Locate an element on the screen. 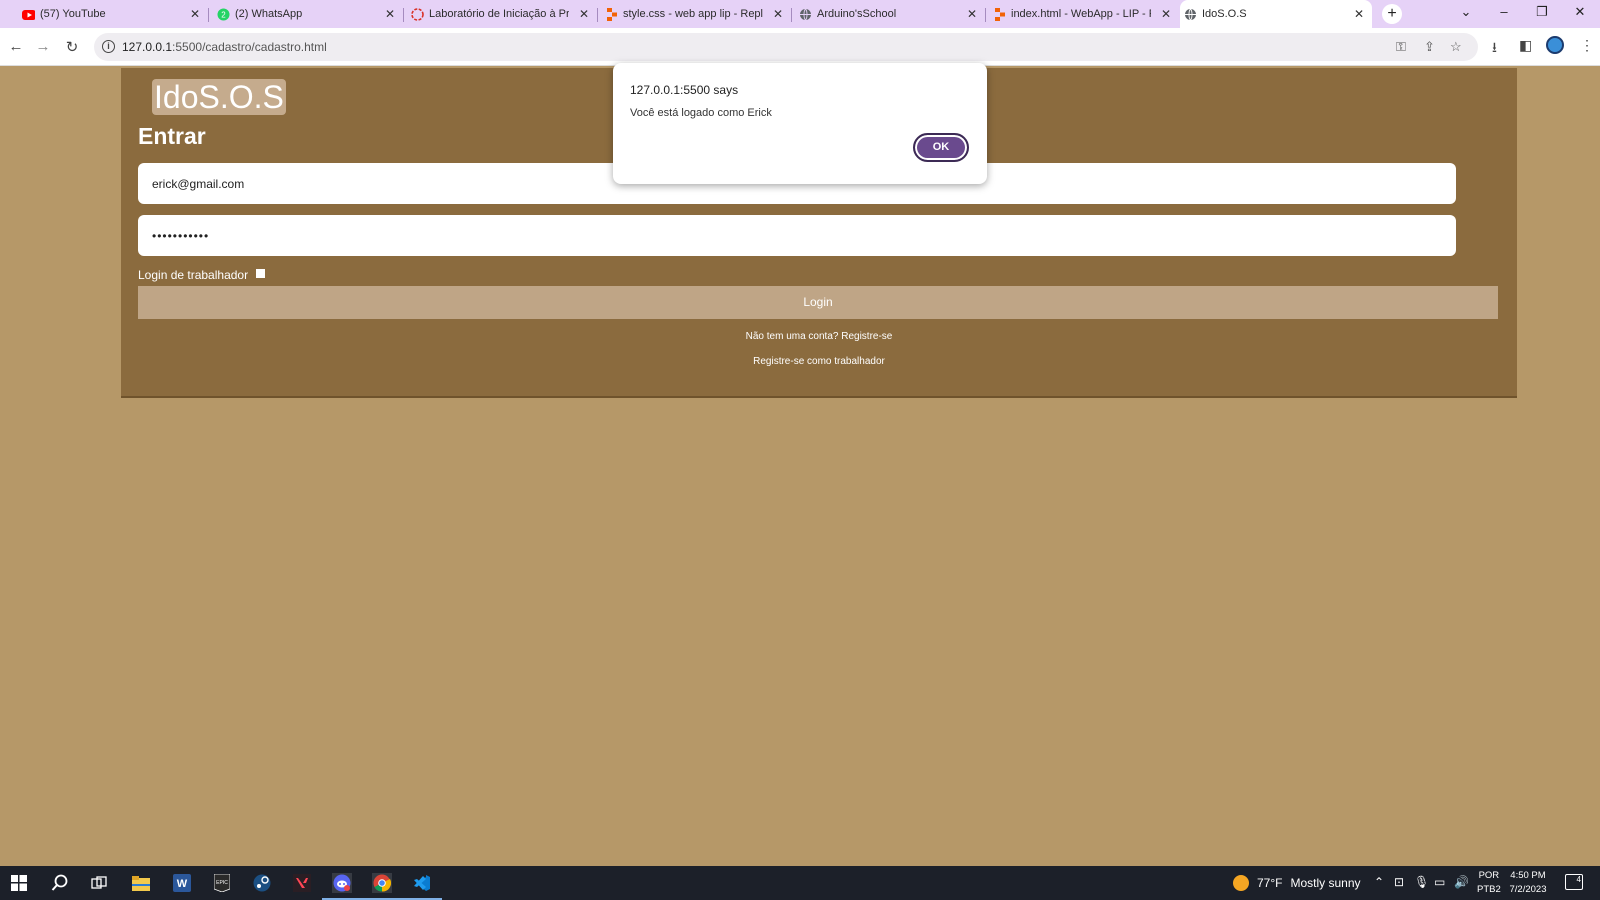 Image resolution: width=1600 pixels, height=900 pixels. valorant-icon is located at coordinates (302, 883).